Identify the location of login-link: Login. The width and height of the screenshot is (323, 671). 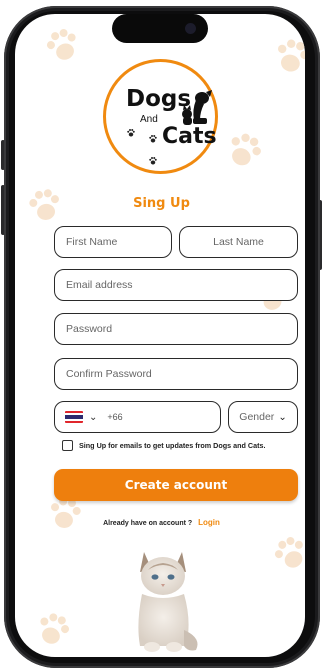
(209, 522).